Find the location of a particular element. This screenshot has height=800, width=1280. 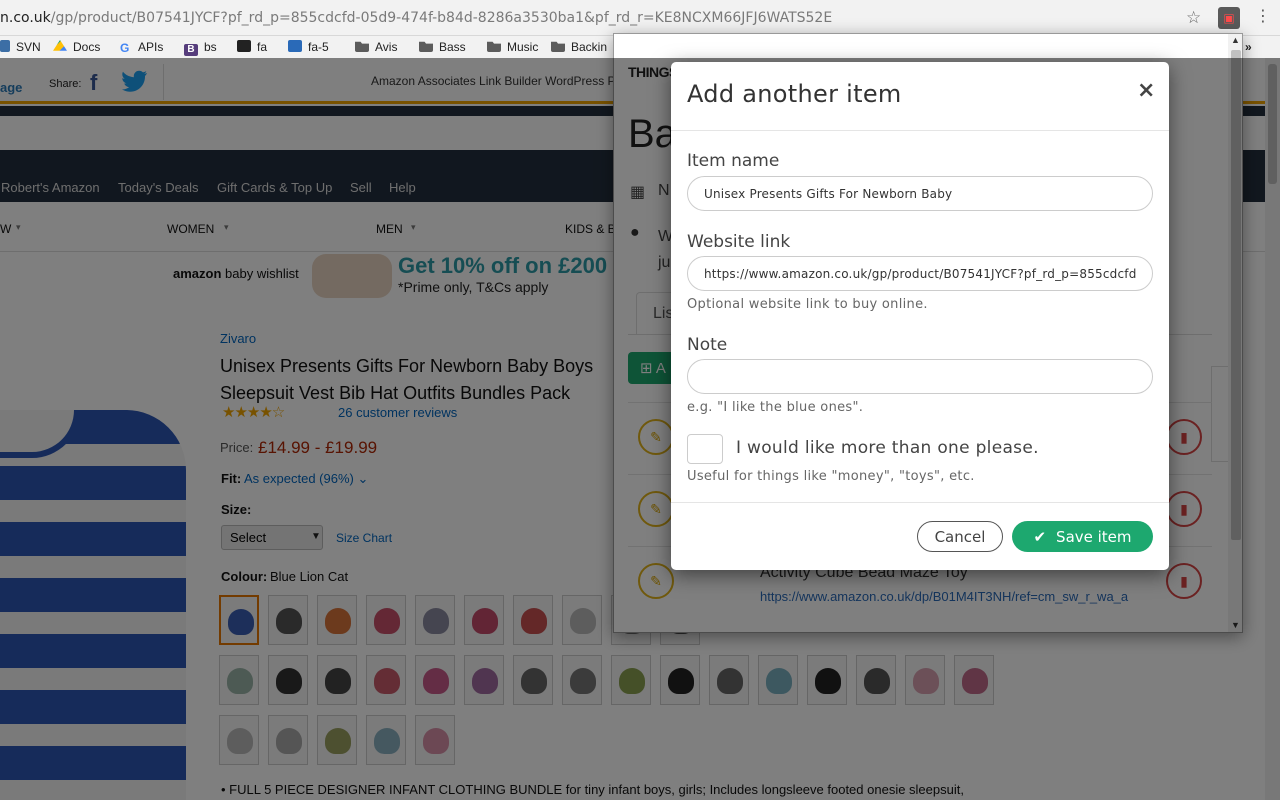

google-icon: G is located at coordinates (125, 48).